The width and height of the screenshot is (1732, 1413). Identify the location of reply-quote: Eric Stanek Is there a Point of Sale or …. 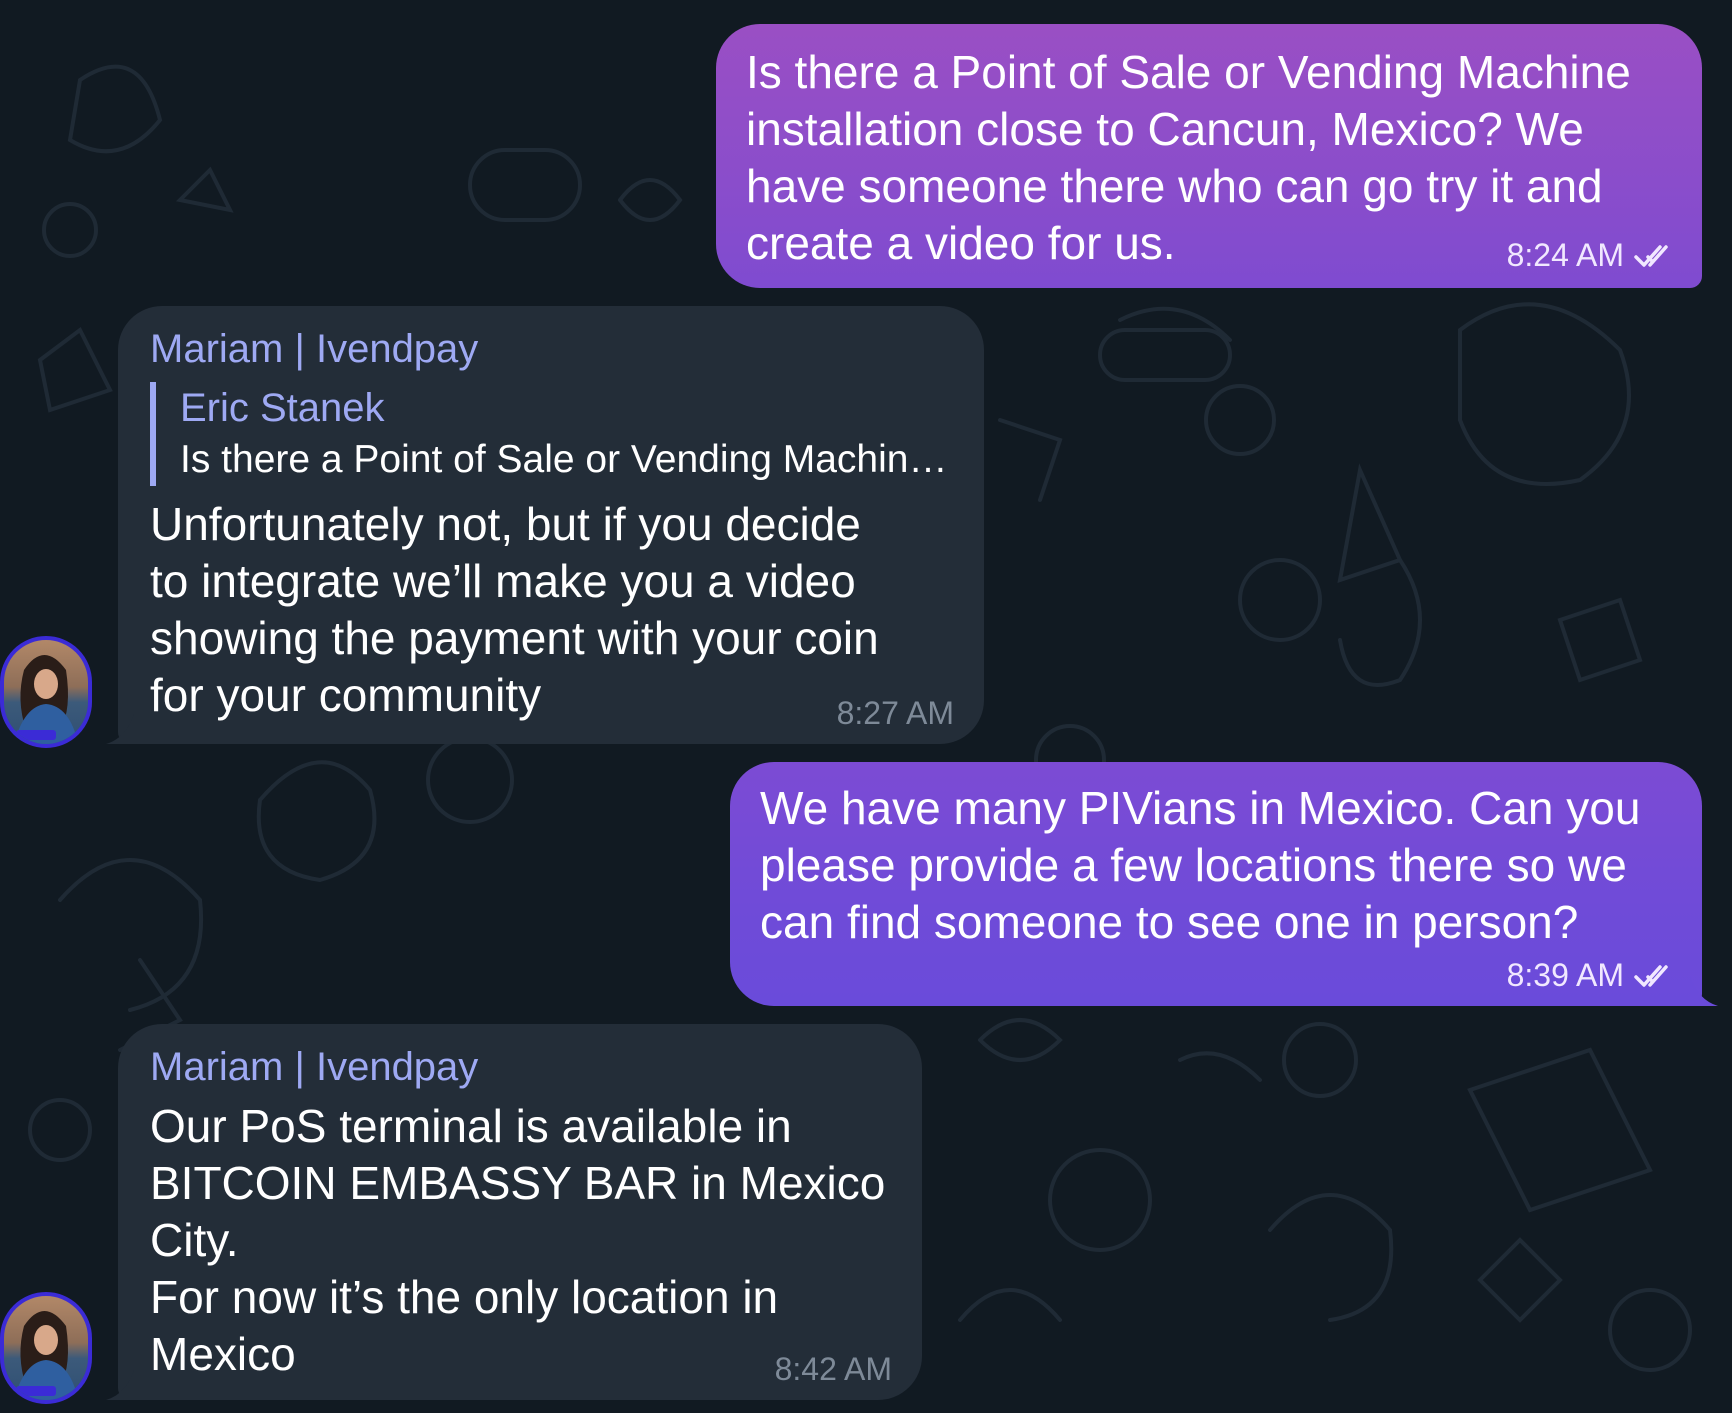
(552, 434).